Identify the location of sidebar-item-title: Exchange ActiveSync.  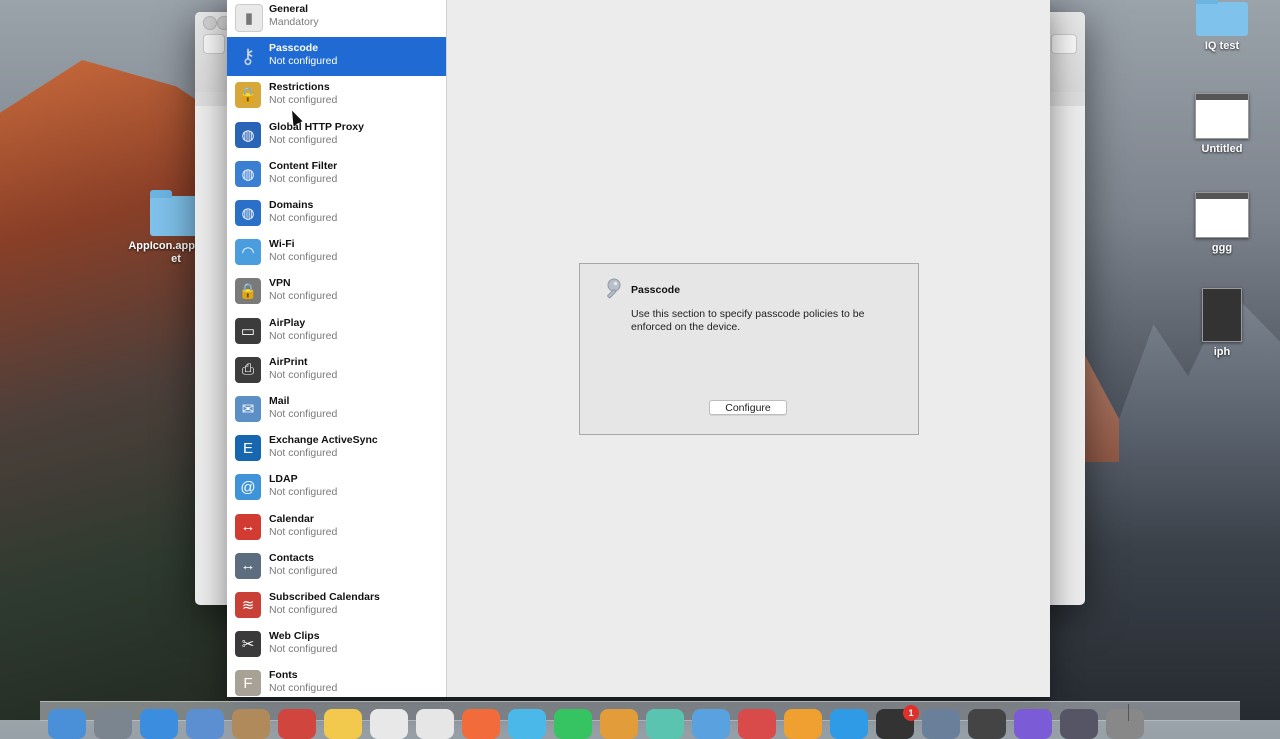
(323, 440).